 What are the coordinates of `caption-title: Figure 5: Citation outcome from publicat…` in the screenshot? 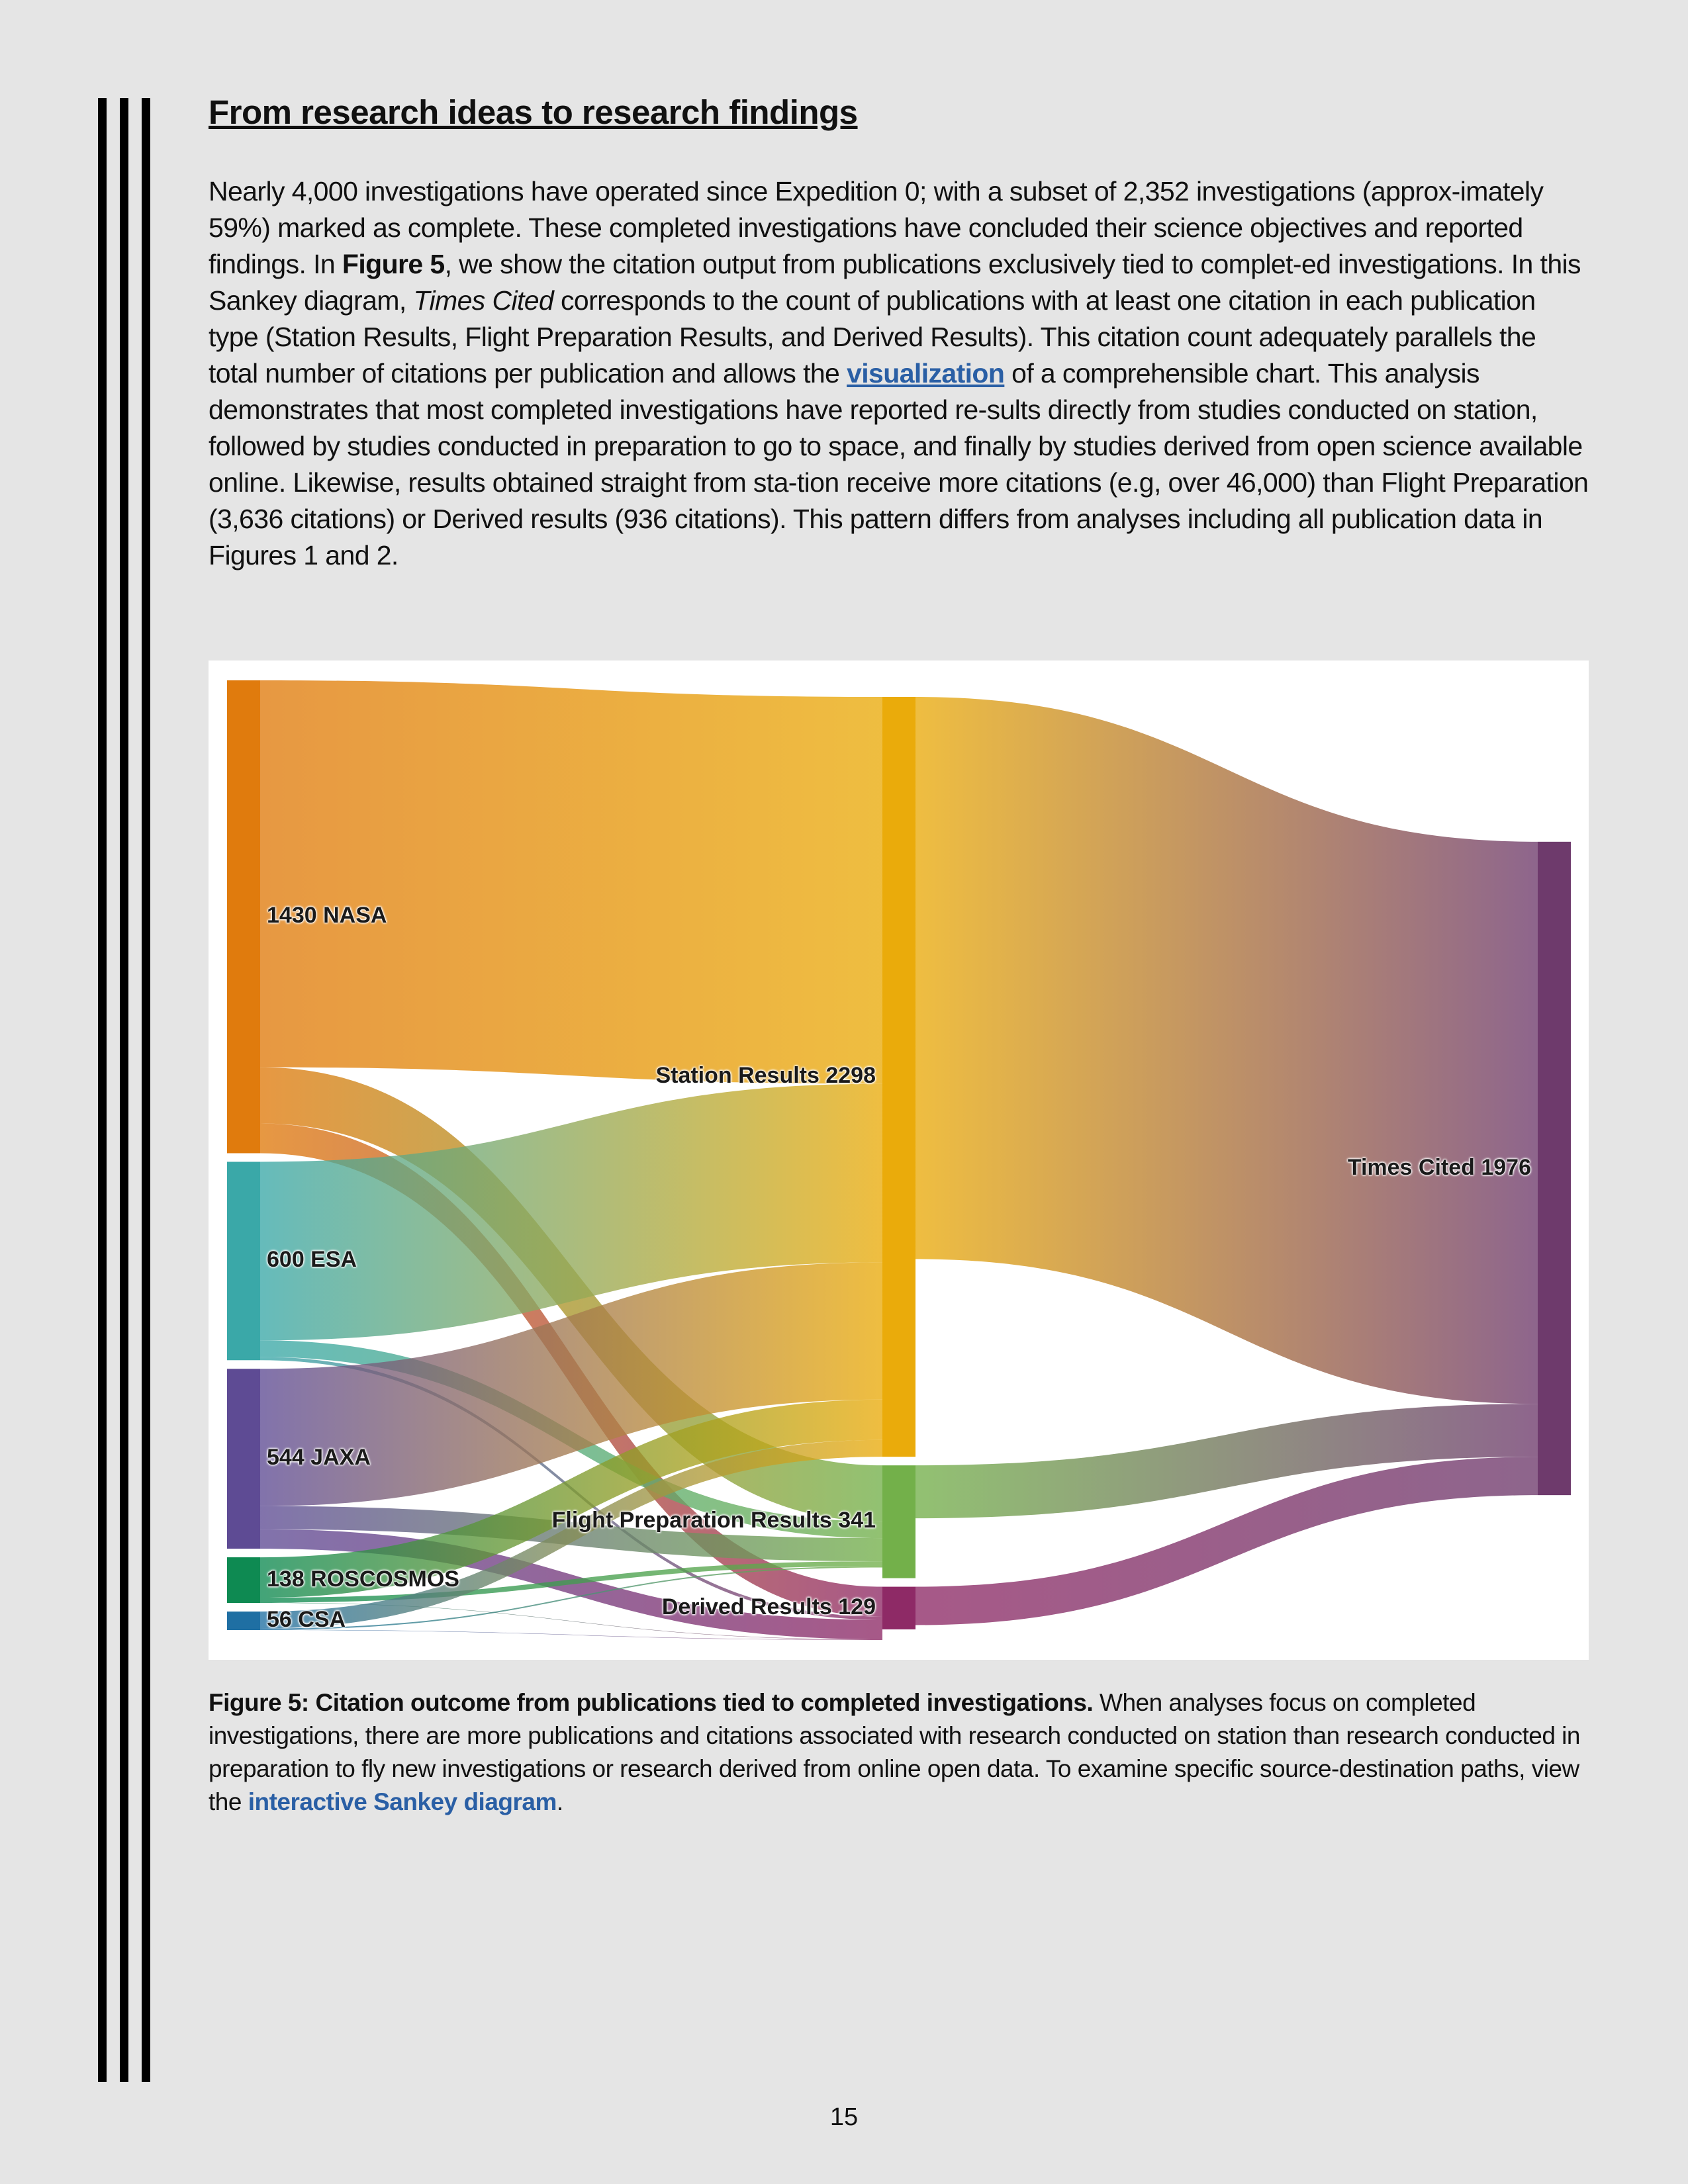 It's located at (651, 1703).